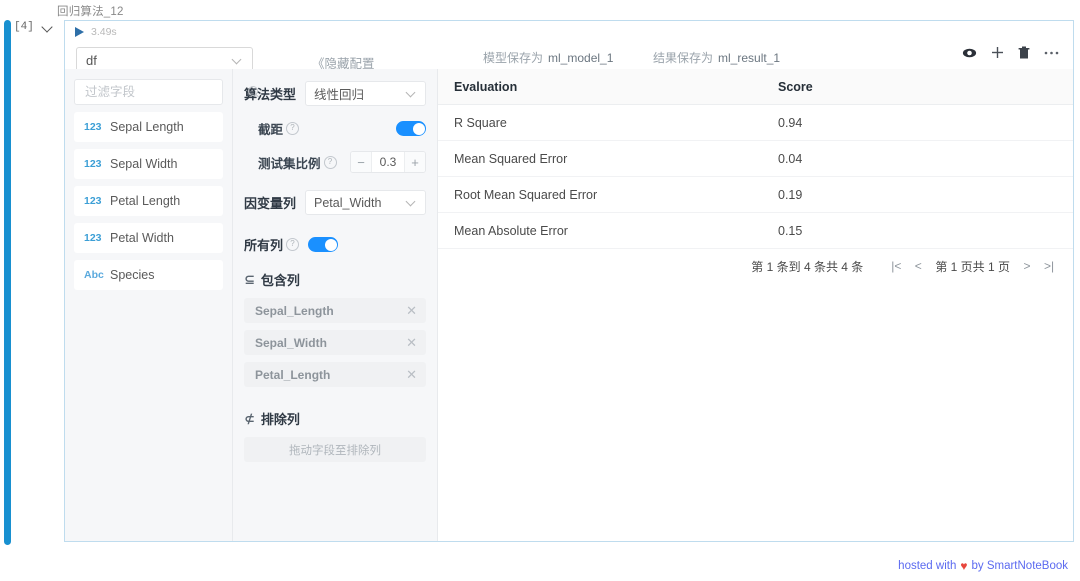  What do you see at coordinates (323, 244) in the screenshot?
I see `all-columns-toggle` at bounding box center [323, 244].